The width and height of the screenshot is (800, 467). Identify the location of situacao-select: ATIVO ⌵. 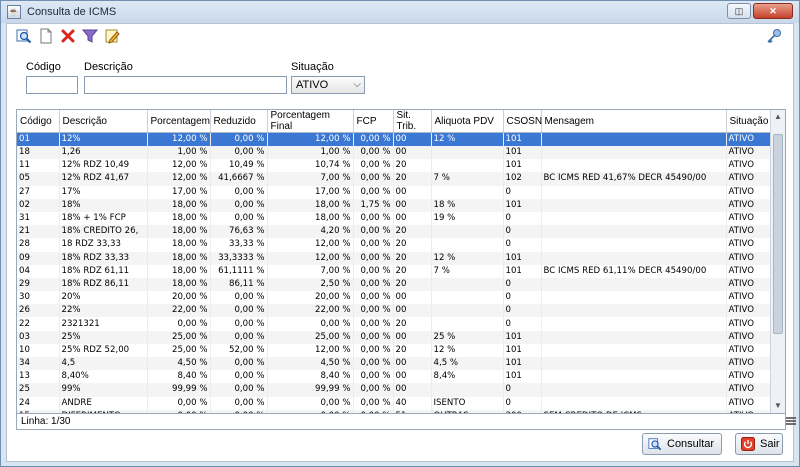
(328, 85).